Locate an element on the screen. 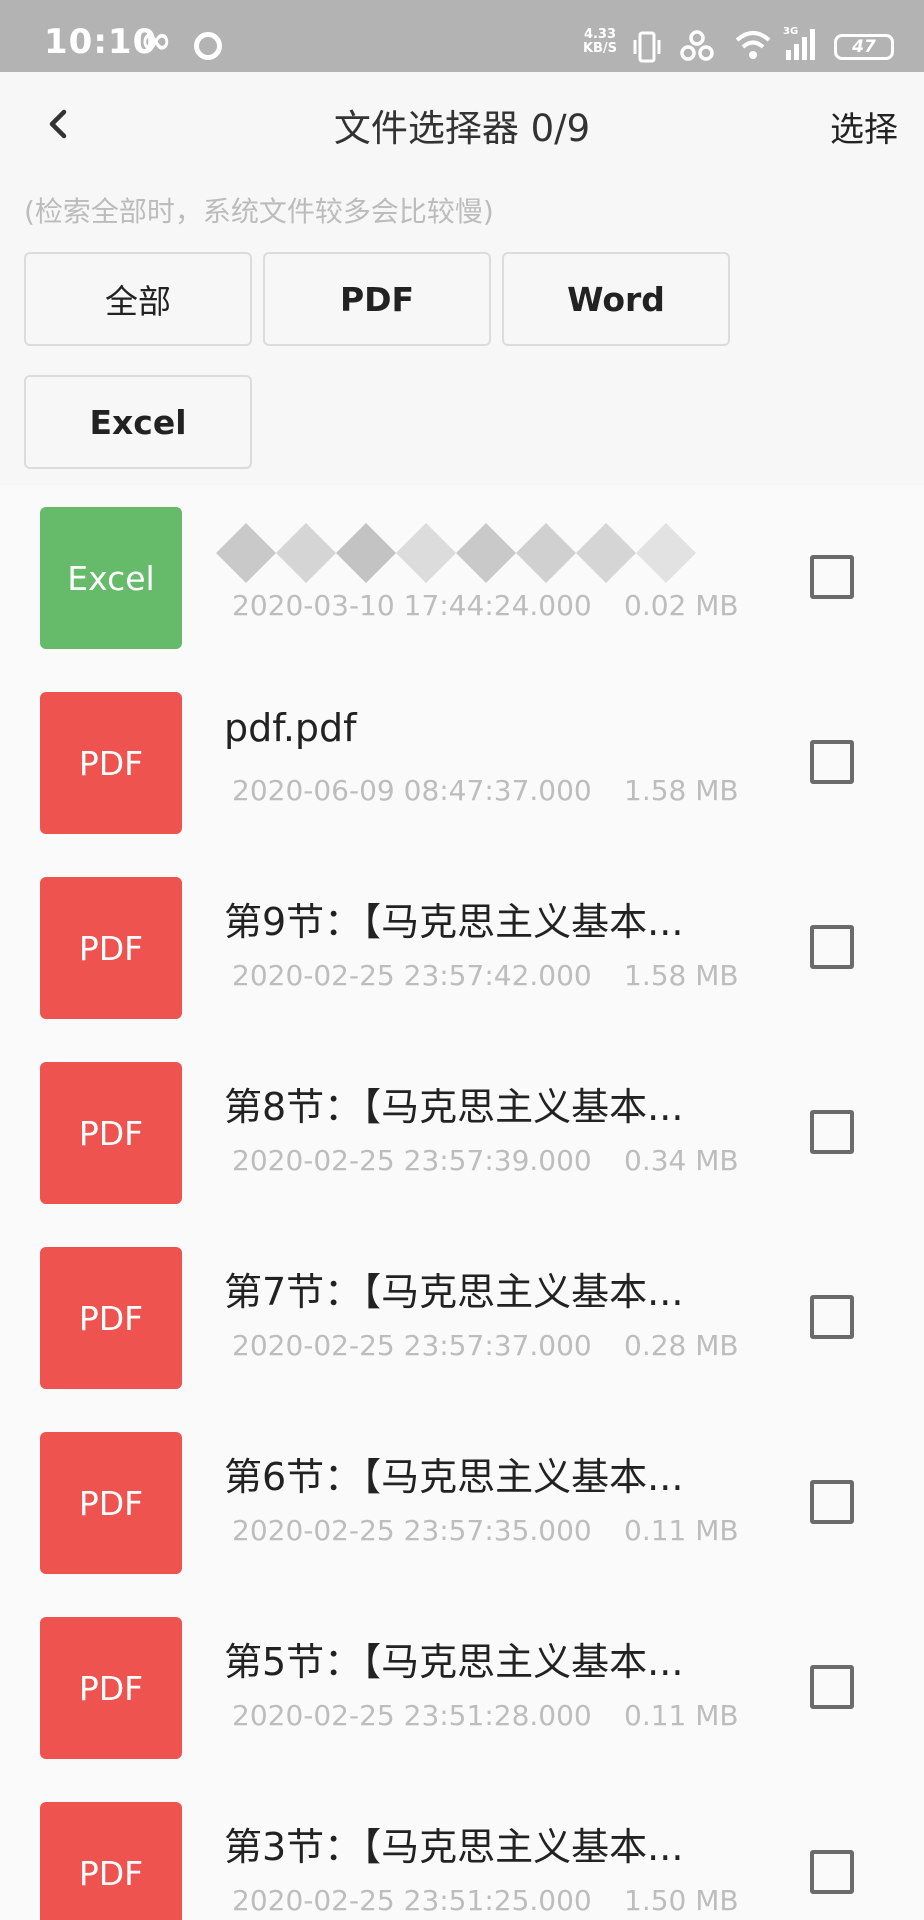  file-date: 2020-02-25 23:57:39.000 is located at coordinates (412, 1160).